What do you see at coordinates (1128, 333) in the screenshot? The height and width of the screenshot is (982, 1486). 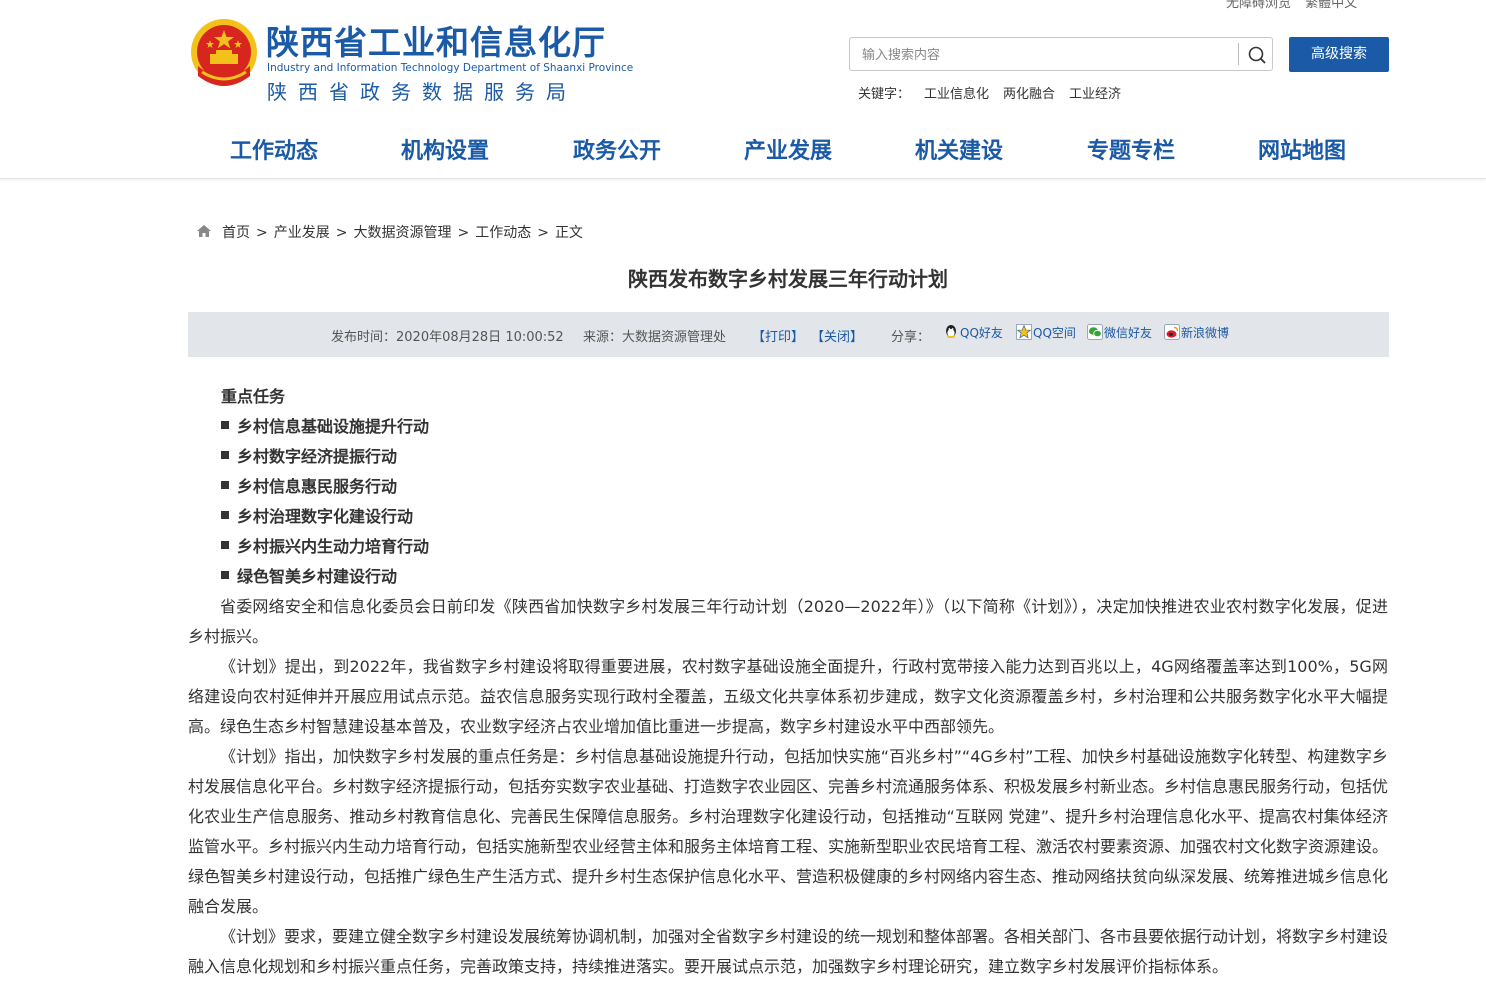 I see `share-wechat-label: 微信好友` at bounding box center [1128, 333].